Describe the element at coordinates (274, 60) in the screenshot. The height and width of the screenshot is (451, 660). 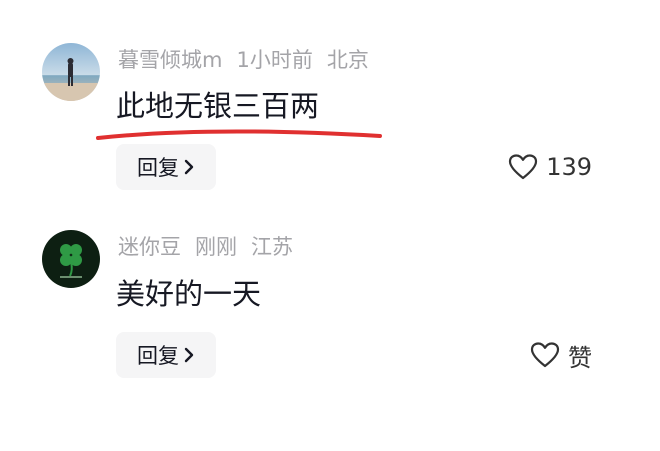
I see `comment-time: 1小时前` at that location.